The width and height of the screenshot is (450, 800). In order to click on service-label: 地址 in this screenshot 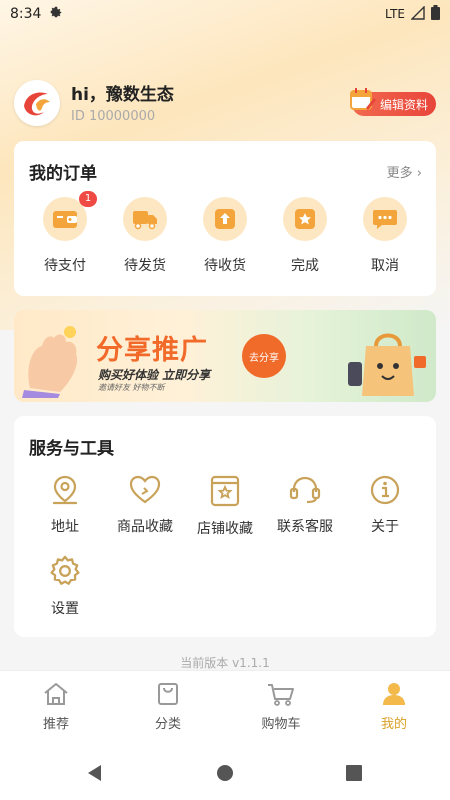, I will do `click(65, 527)`.